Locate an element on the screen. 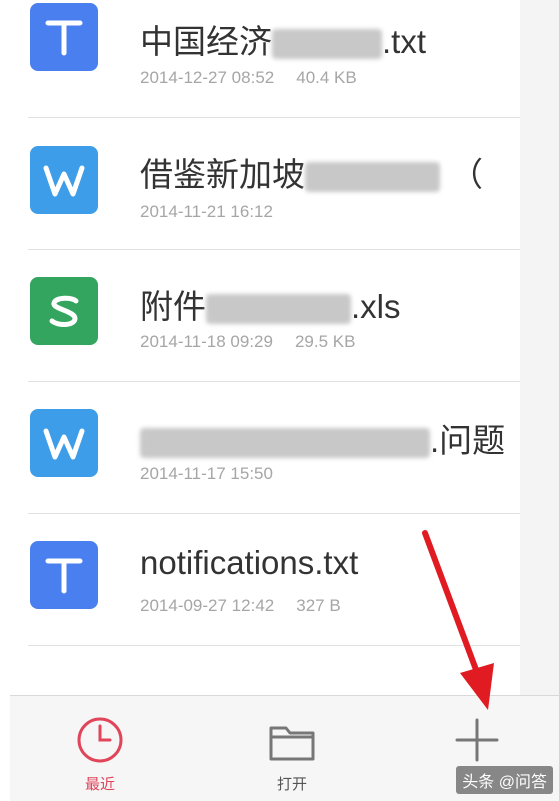 This screenshot has width=559, height=801. file-meta: 2014-11-17 15:50 is located at coordinates (206, 474).